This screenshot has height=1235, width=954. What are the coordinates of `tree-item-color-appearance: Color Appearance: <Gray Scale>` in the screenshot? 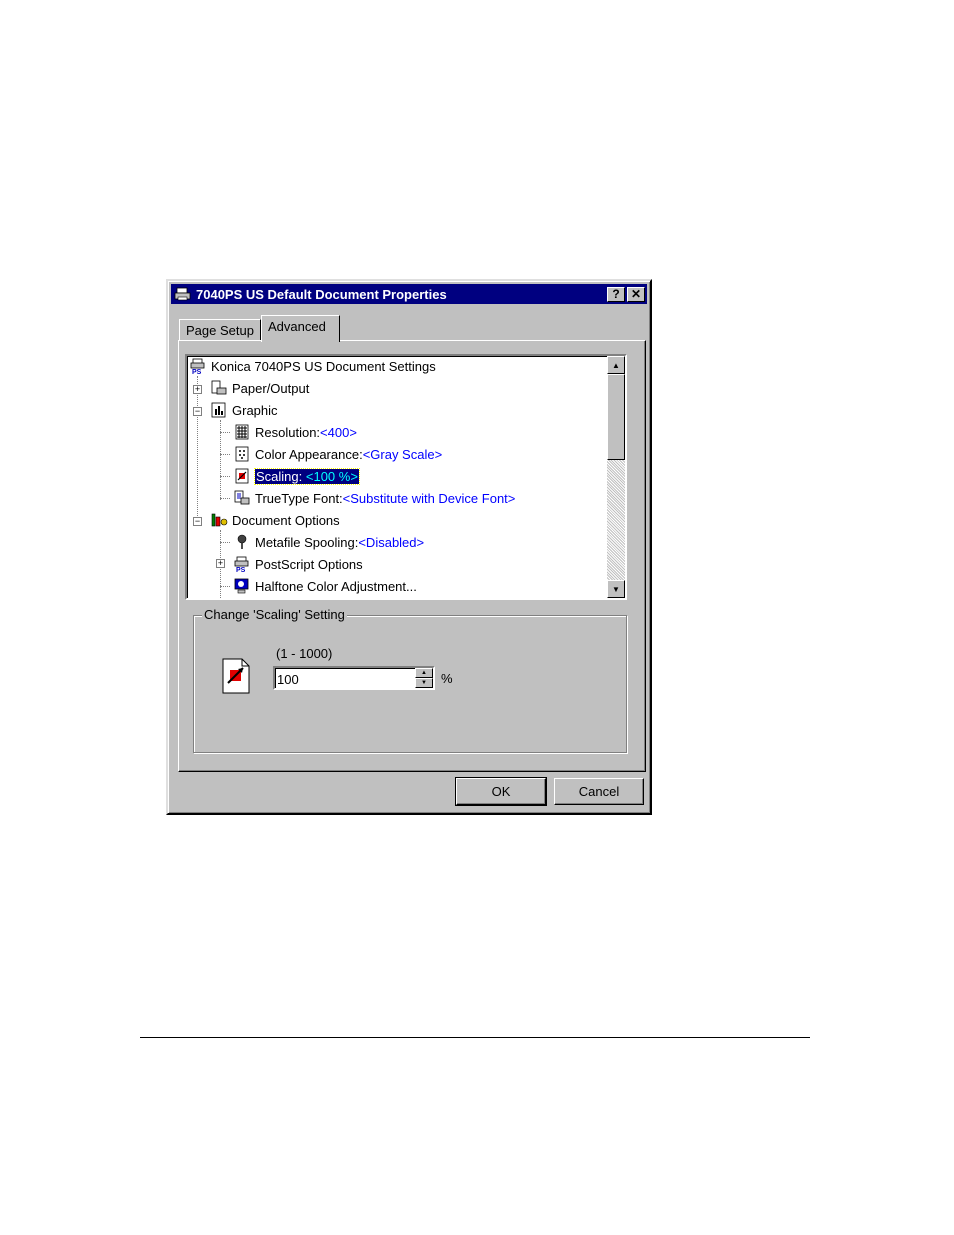 It's located at (337, 454).